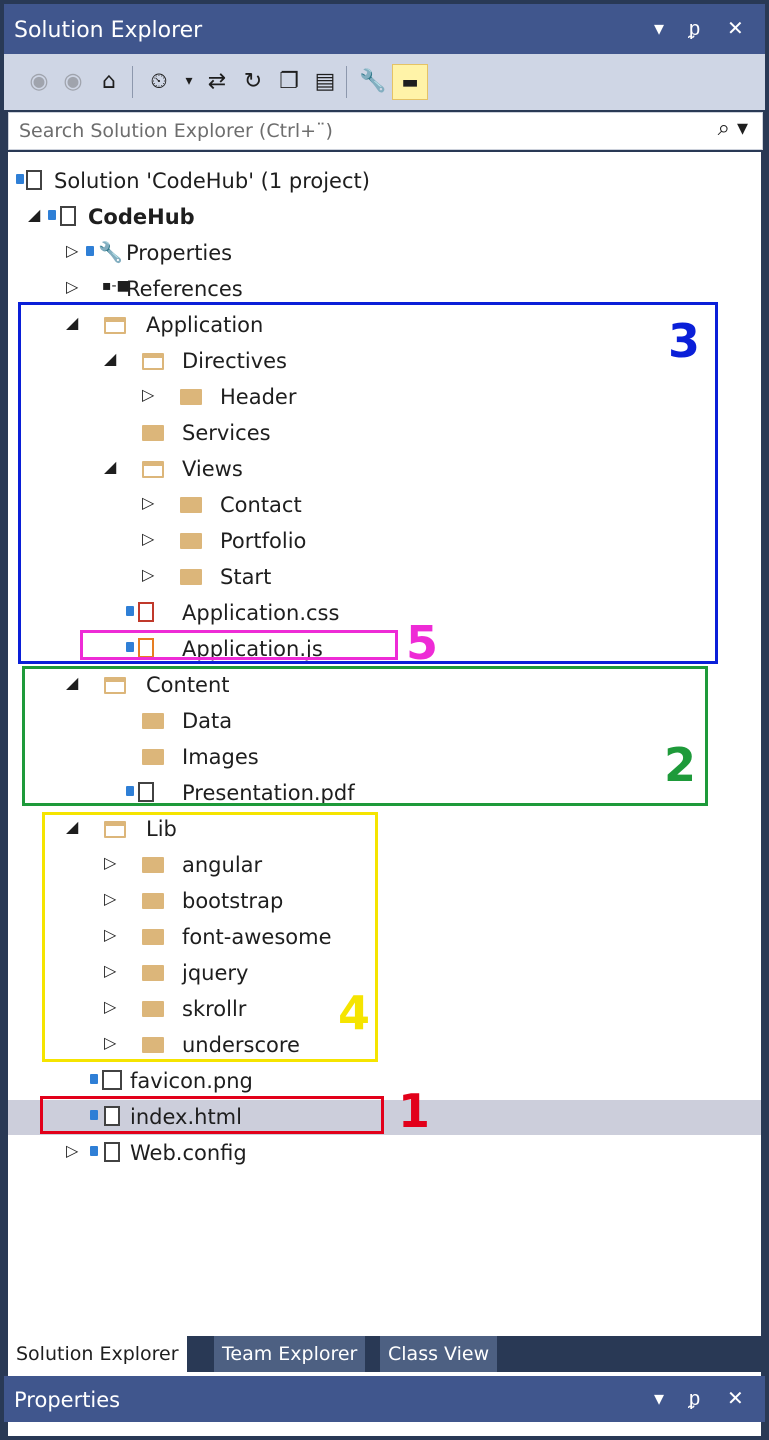 This screenshot has width=769, height=1440. I want to click on annotation-number-3: 3, so click(684, 341).